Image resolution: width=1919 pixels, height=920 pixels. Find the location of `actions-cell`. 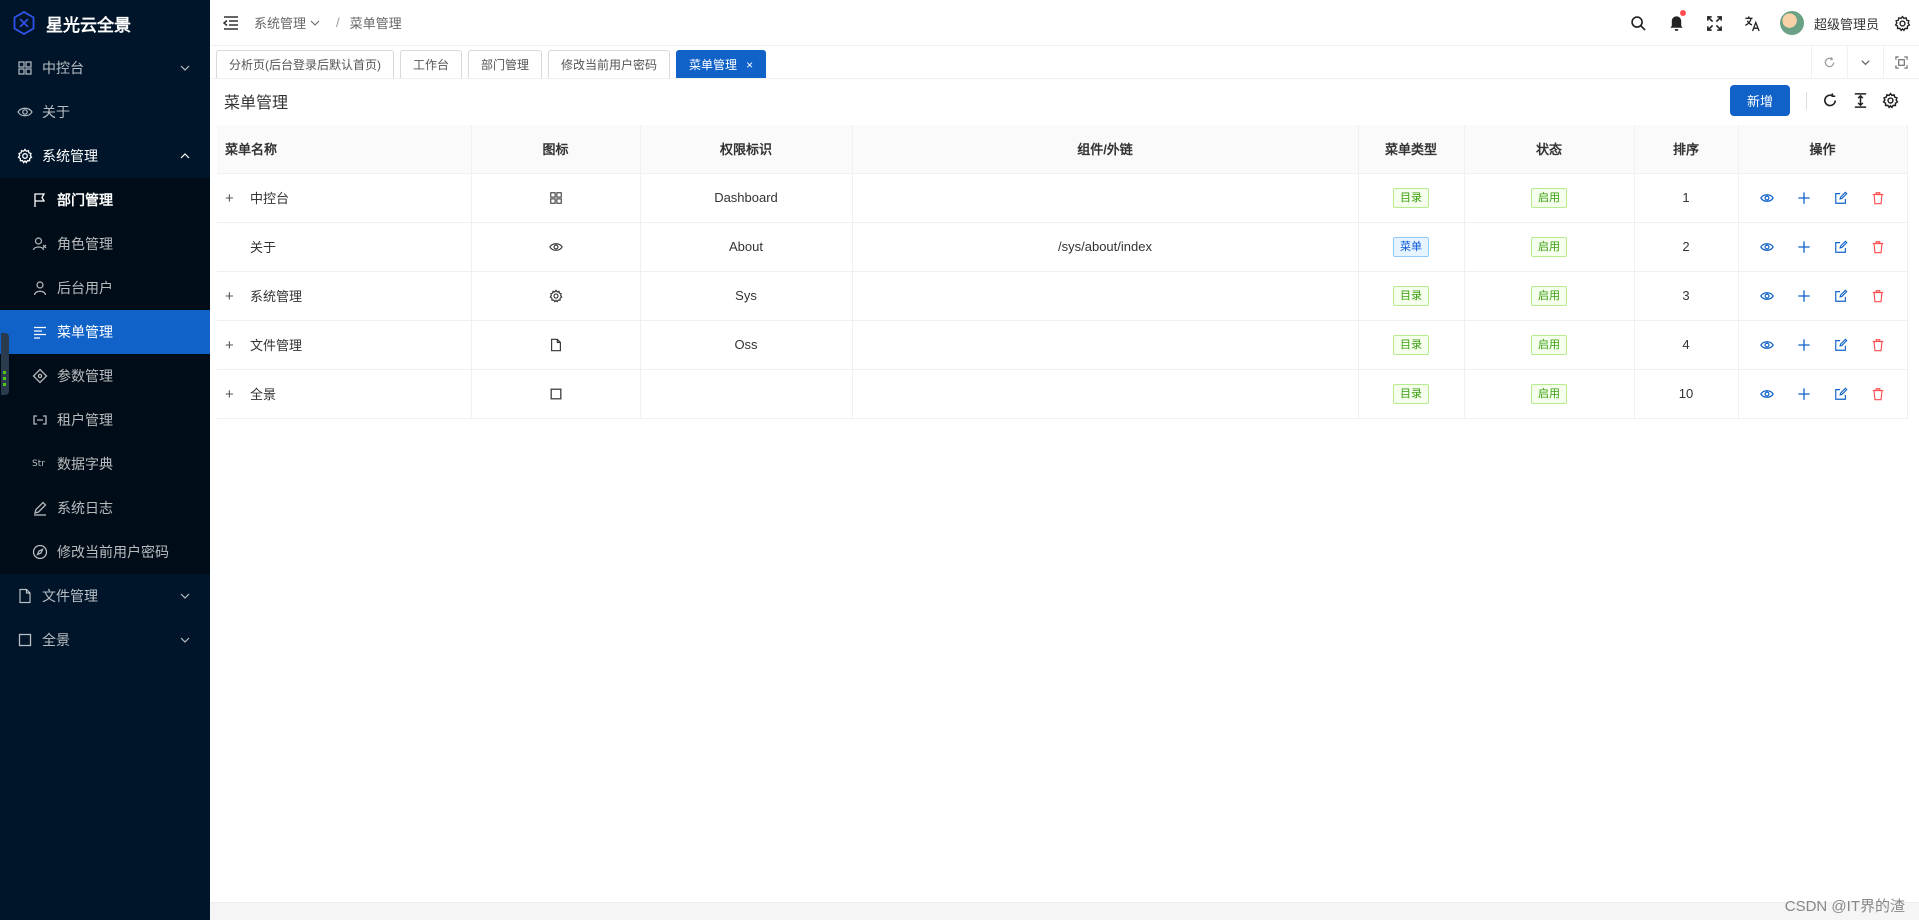

actions-cell is located at coordinates (1823, 247).